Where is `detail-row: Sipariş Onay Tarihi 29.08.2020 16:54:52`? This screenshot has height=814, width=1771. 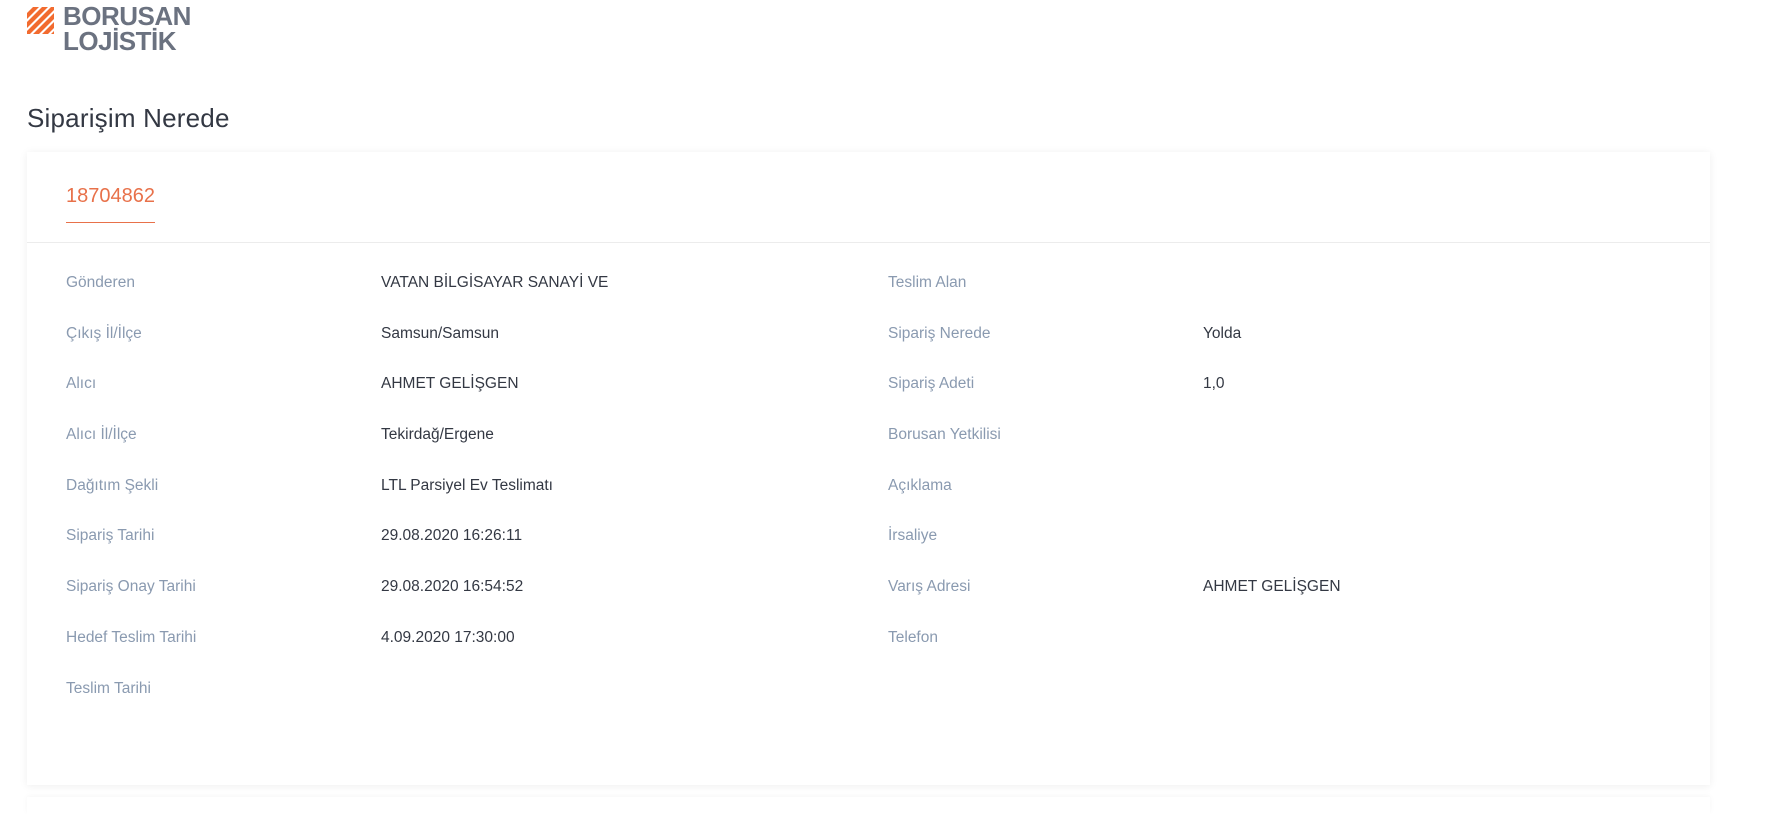 detail-row: Sipariş Onay Tarihi 29.08.2020 16:54:52 is located at coordinates (337, 603).